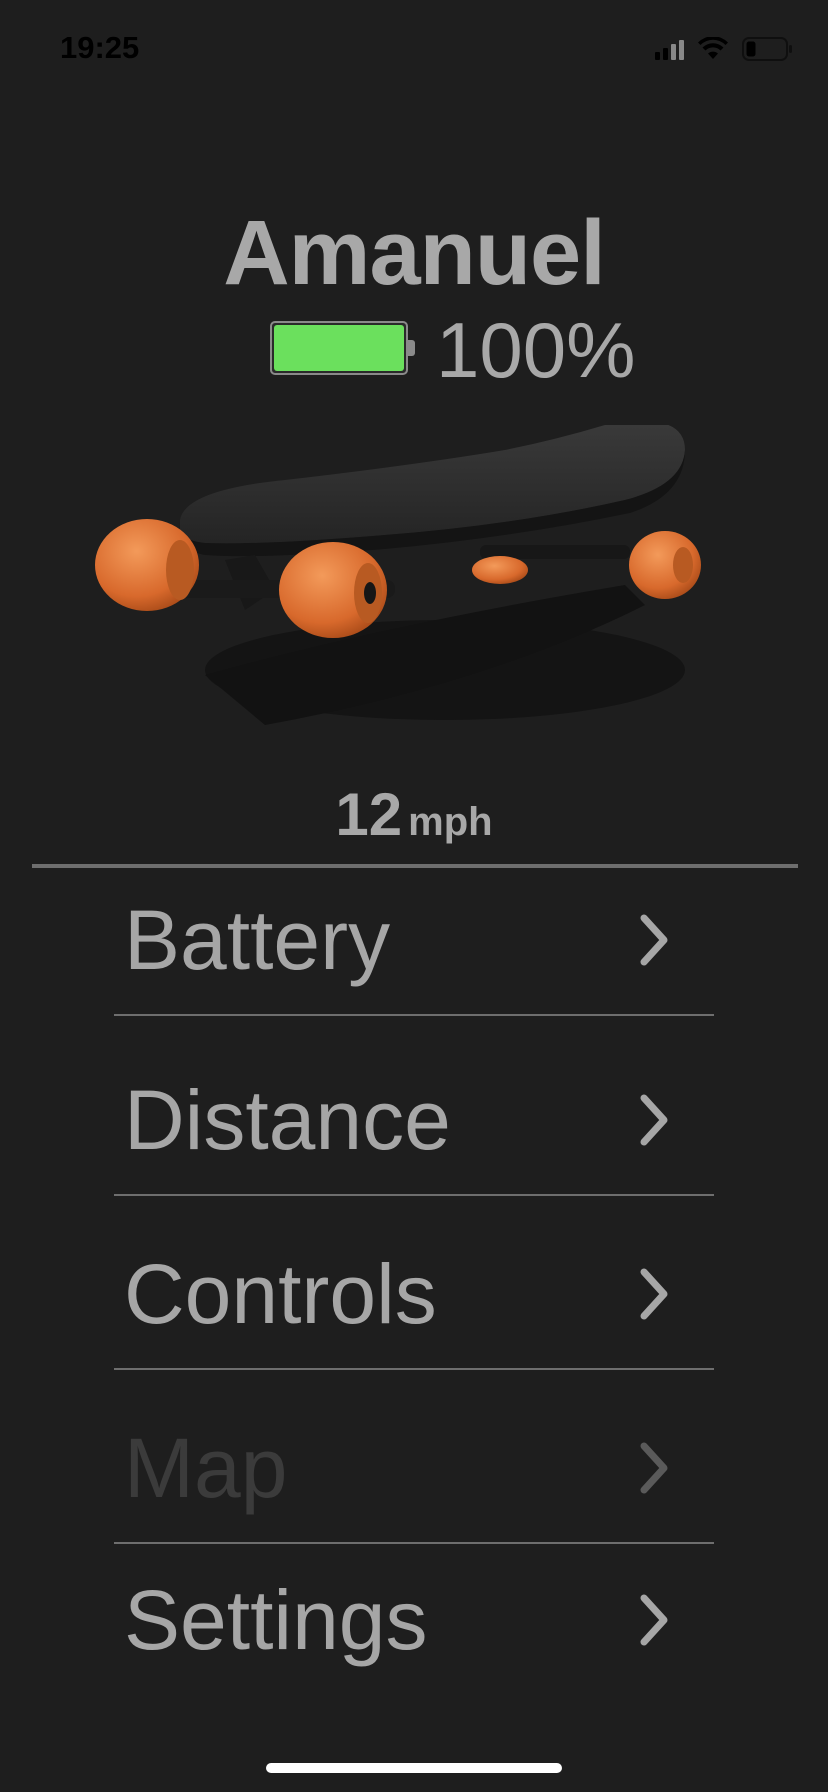 This screenshot has width=828, height=1792. Describe the element at coordinates (414, 1768) in the screenshot. I see `home-indicator` at that location.